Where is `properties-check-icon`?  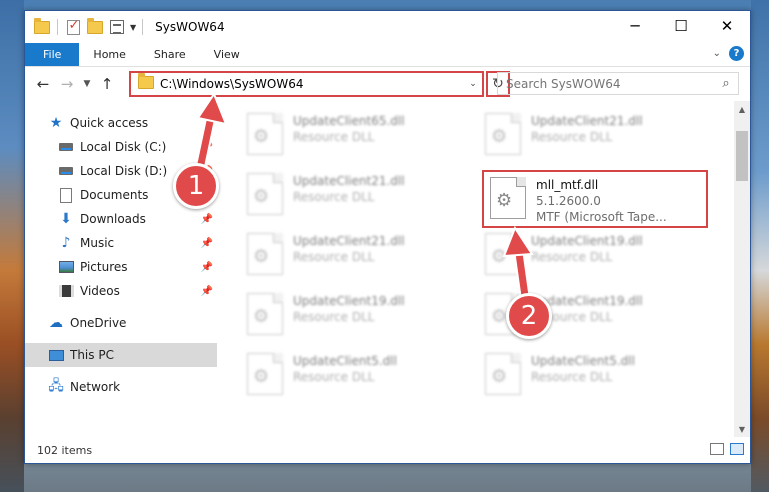
properties-check-icon is located at coordinates (73, 27).